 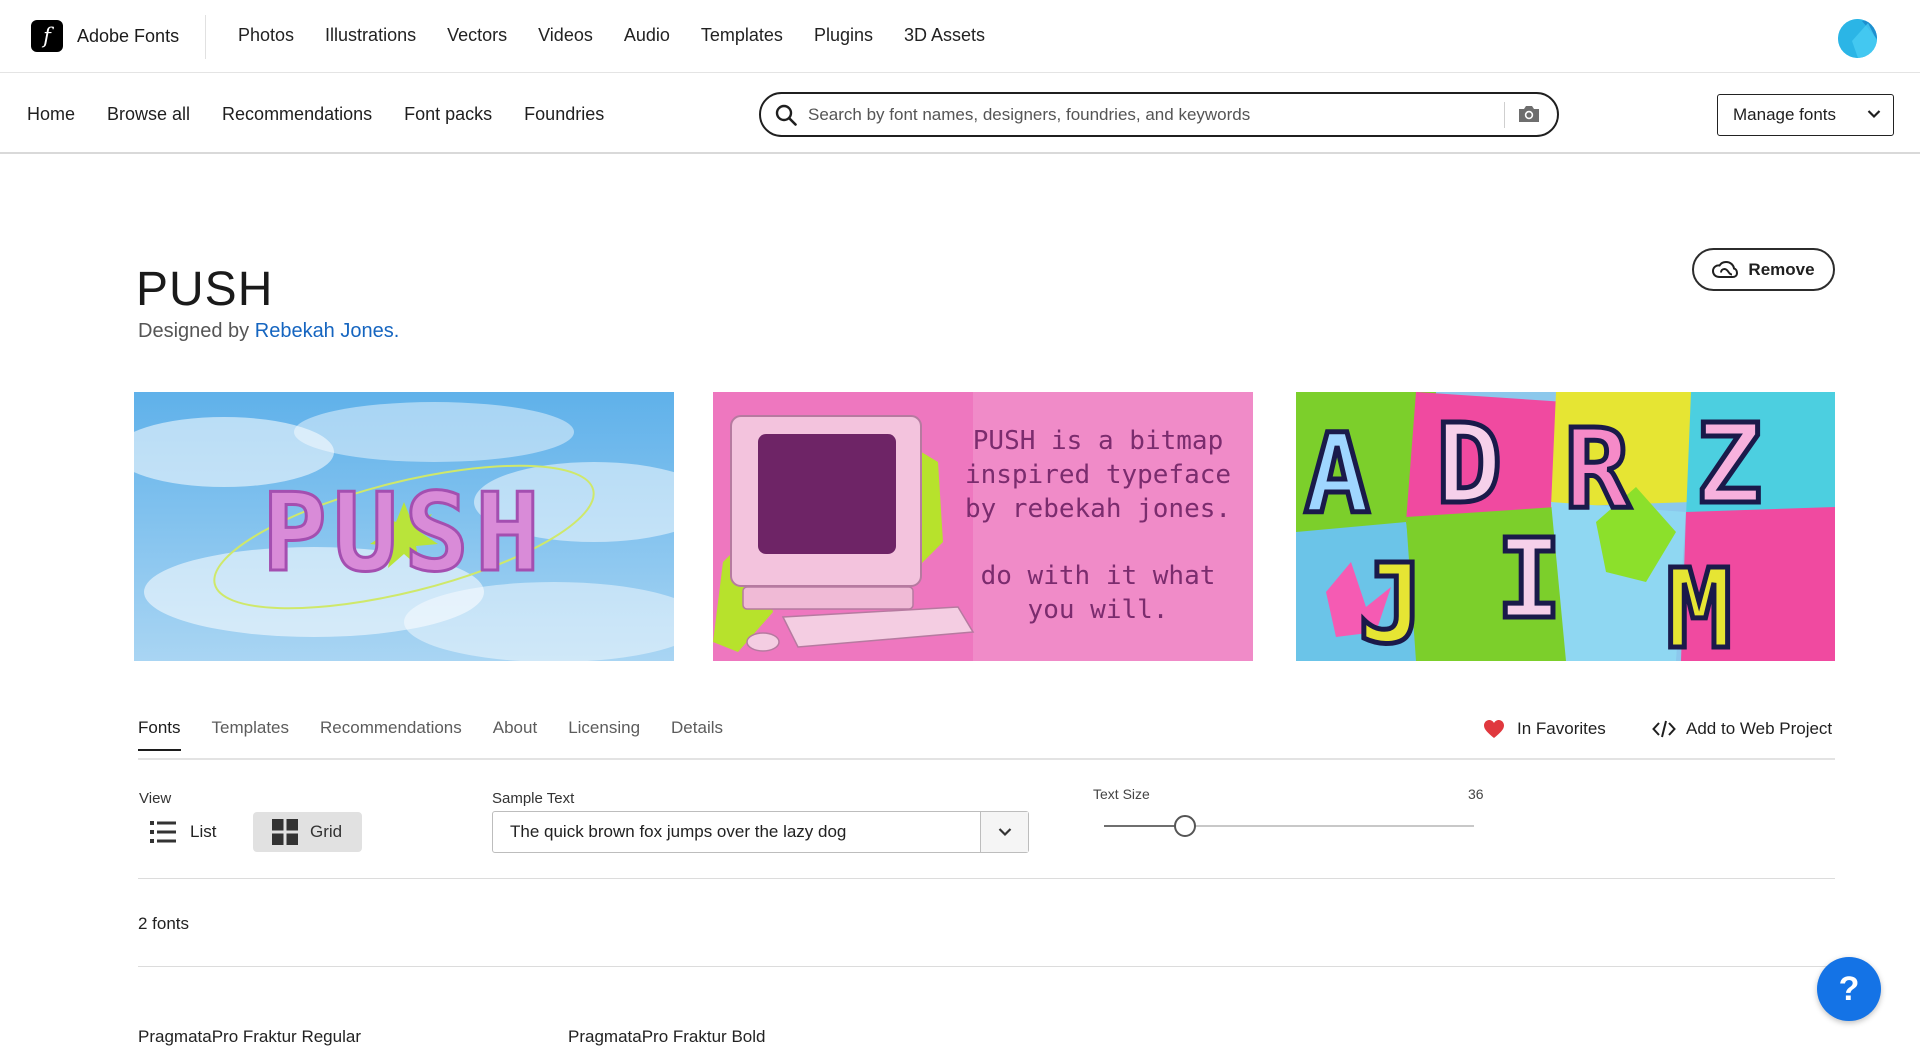 What do you see at coordinates (297, 114) in the screenshot?
I see `nav-recommendations: Recommendations` at bounding box center [297, 114].